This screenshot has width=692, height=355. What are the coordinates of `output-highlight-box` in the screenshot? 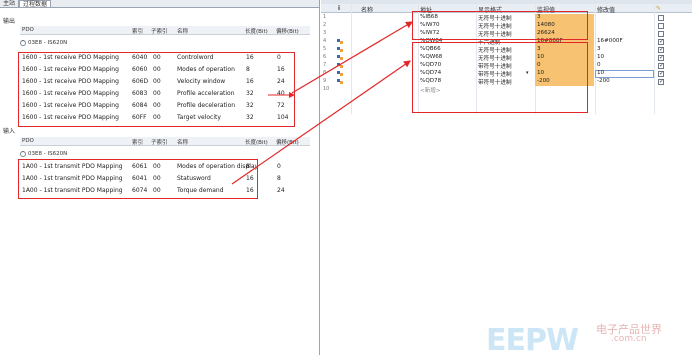 It's located at (156, 89).